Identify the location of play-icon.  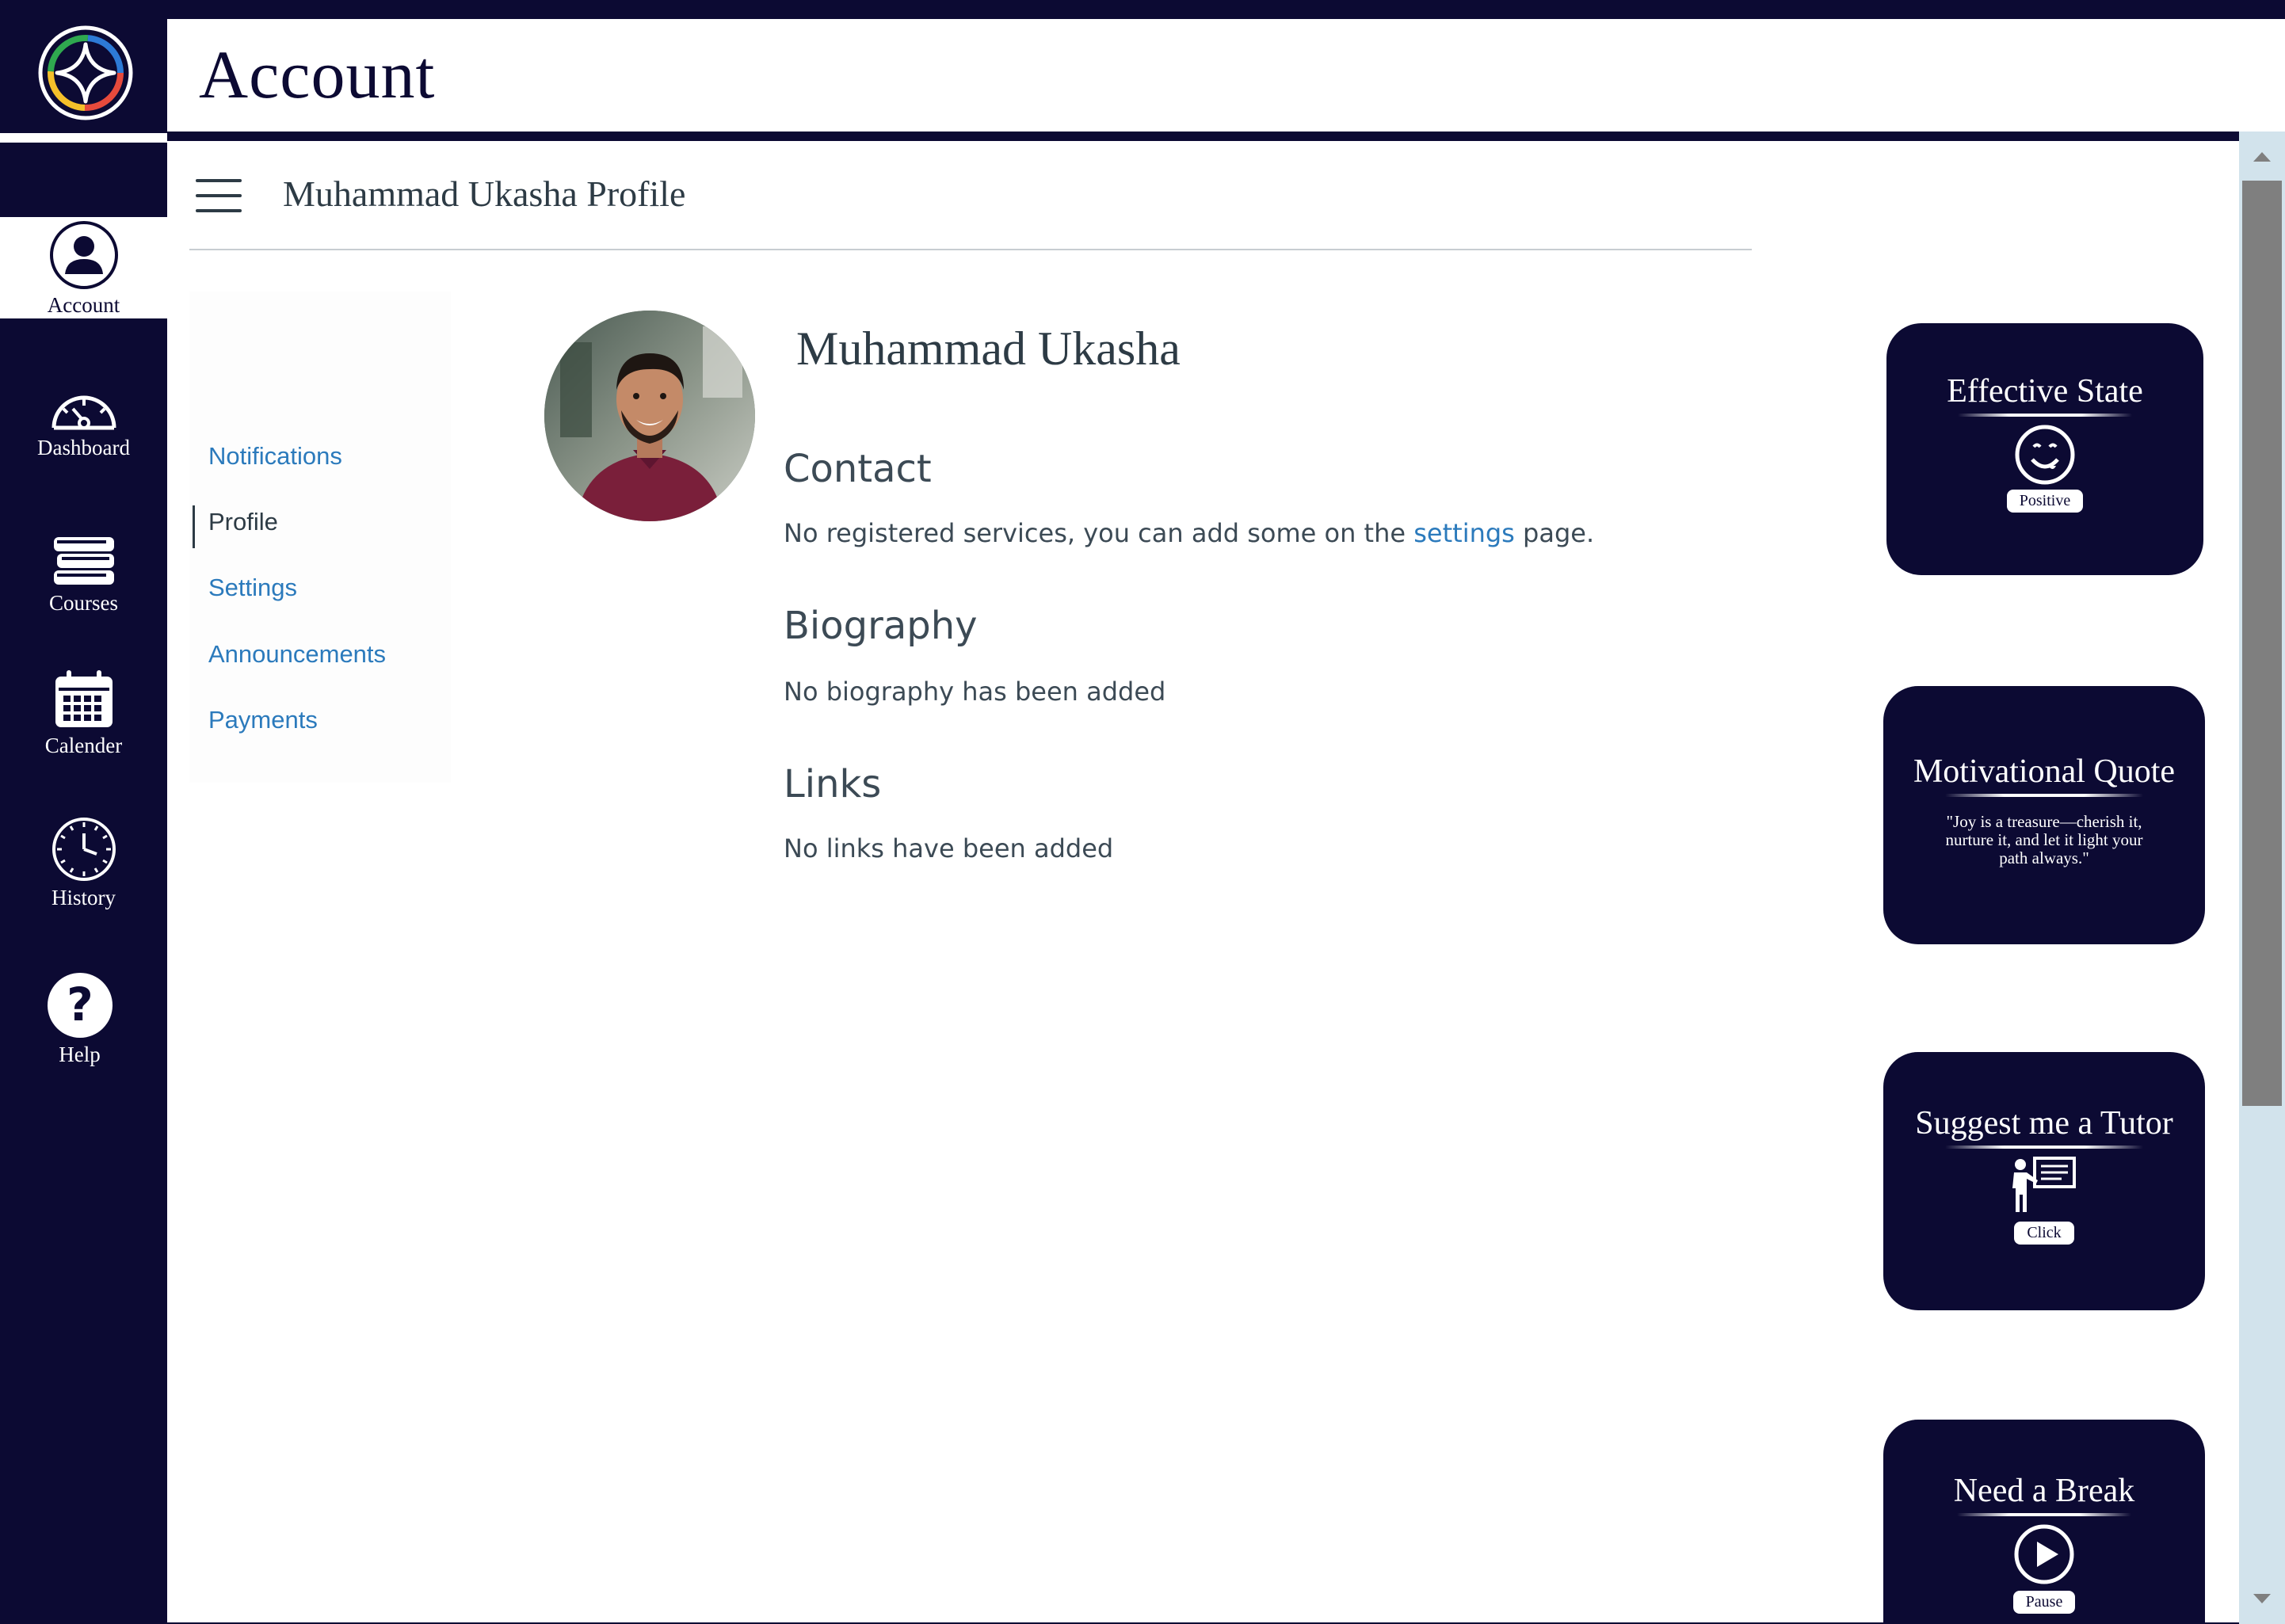
(2044, 1555).